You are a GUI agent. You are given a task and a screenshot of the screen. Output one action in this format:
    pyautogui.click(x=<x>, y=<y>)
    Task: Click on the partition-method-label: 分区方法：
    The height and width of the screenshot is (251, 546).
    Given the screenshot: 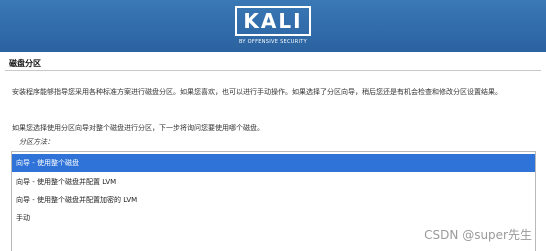 What is the action you would take?
    pyautogui.click(x=36, y=142)
    